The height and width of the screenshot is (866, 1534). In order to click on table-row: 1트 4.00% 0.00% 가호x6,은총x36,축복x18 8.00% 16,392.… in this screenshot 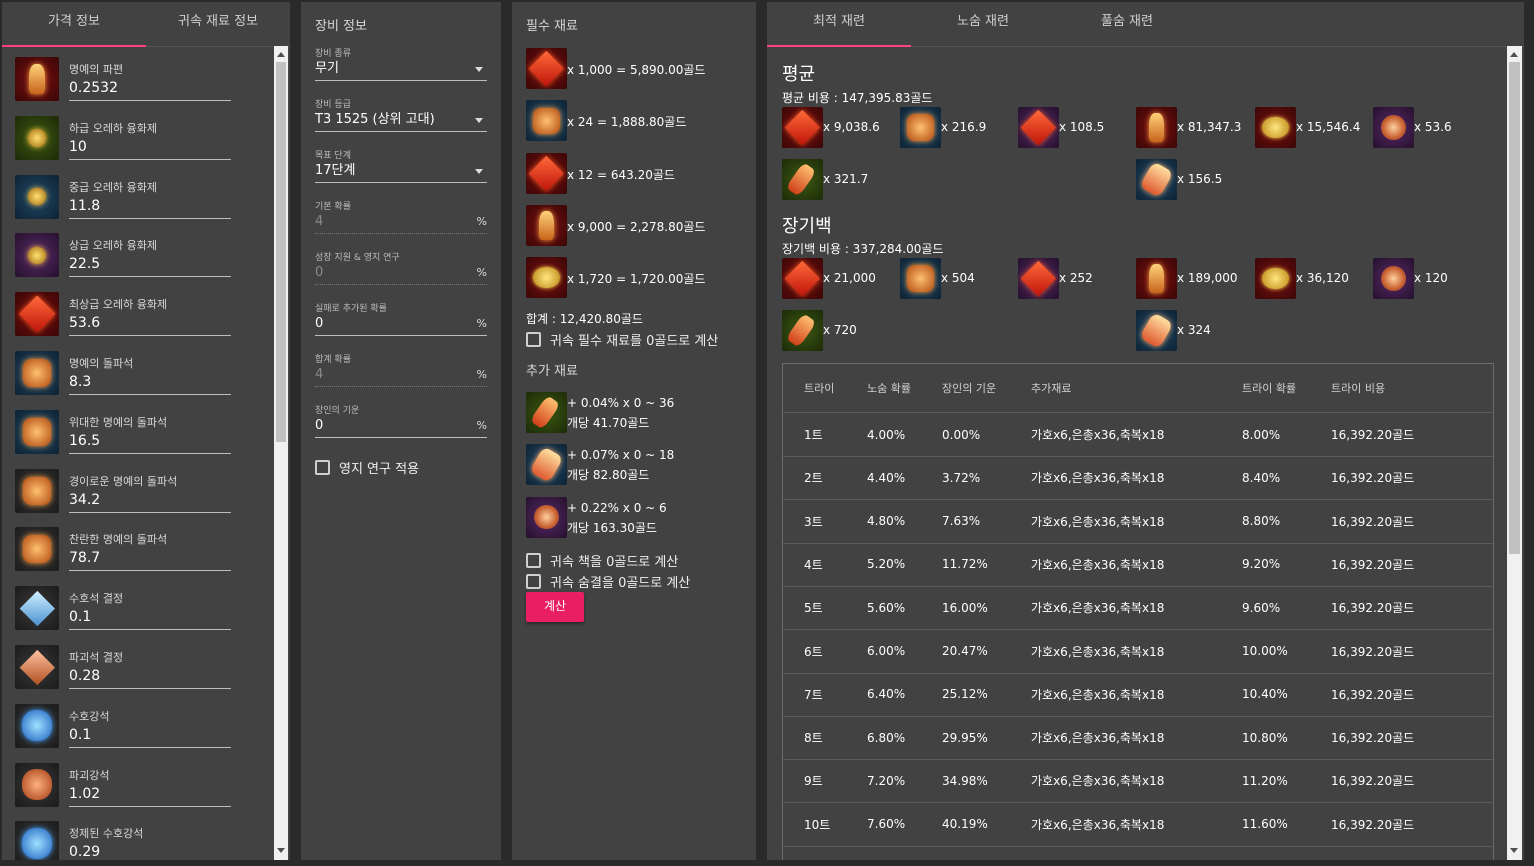, I will do `click(1138, 435)`.